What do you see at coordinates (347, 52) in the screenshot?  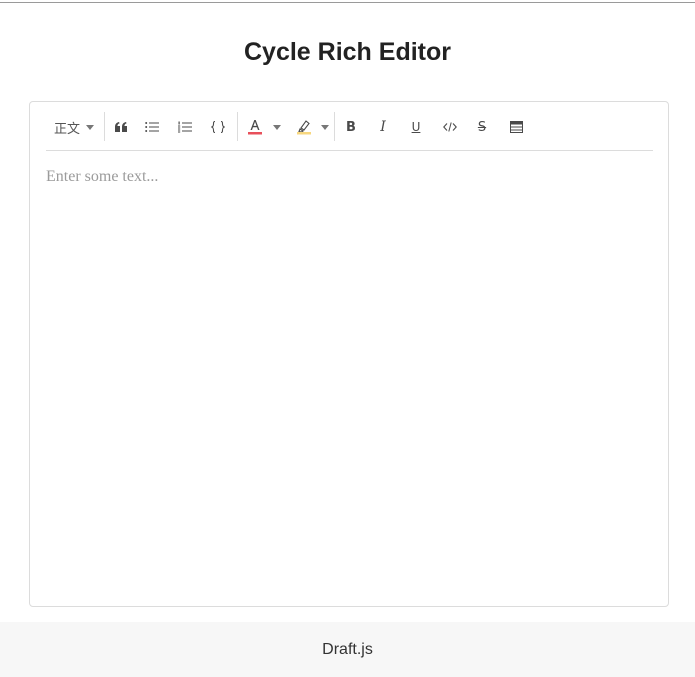 I see `page-title: Cycle Rich Editor` at bounding box center [347, 52].